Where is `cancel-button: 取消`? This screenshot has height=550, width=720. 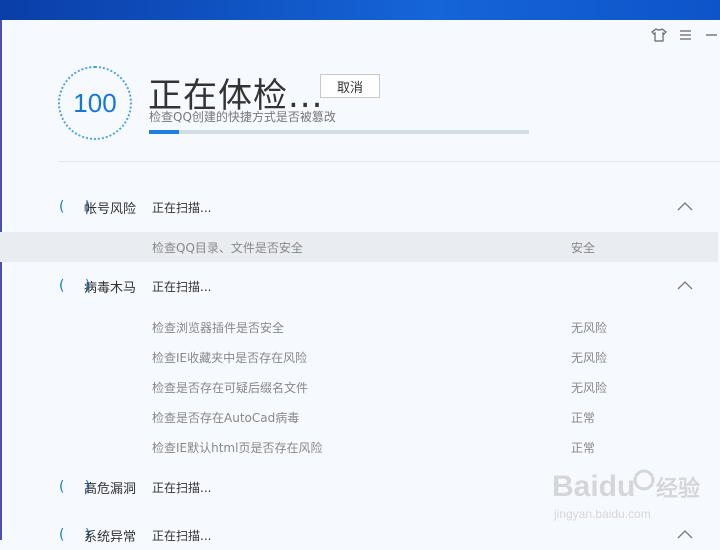
cancel-button: 取消 is located at coordinates (350, 86).